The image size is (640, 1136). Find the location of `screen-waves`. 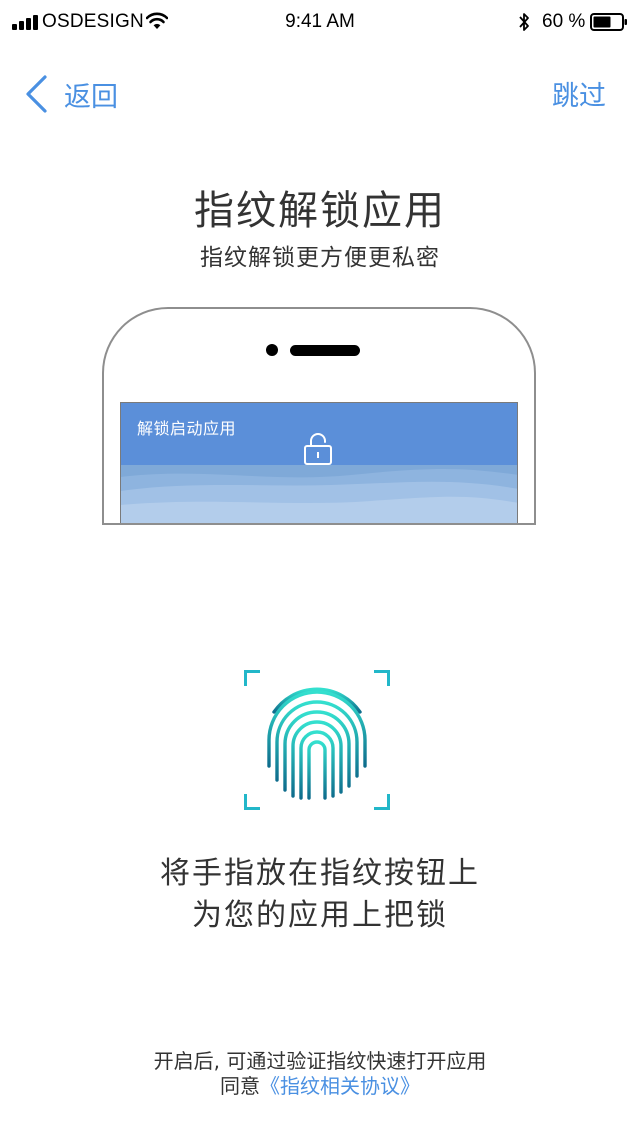

screen-waves is located at coordinates (319, 494).